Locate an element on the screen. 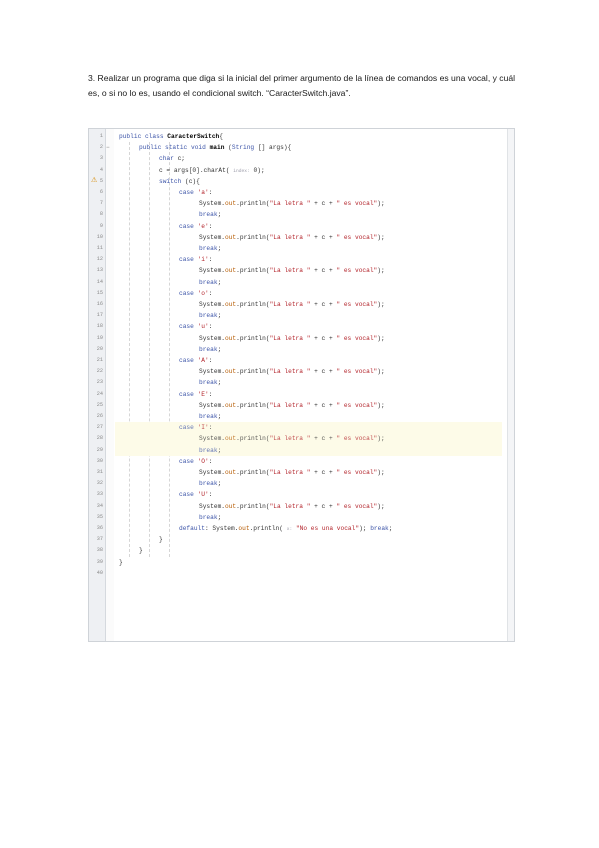 This screenshot has height=848, width=599. line-number: 25 is located at coordinates (99, 404).